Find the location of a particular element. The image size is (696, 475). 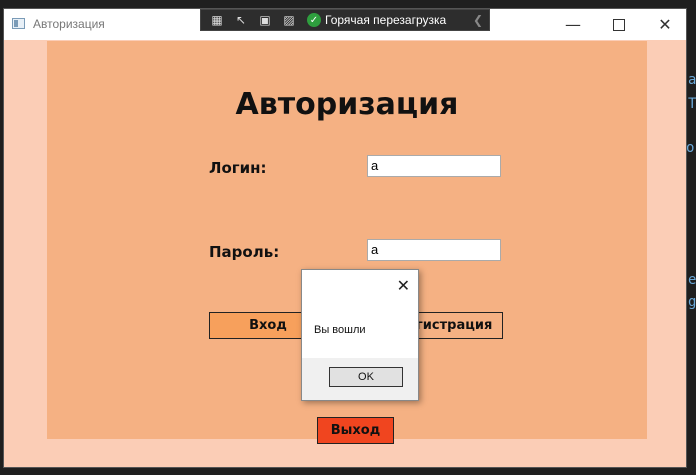

ide-fragment: o is located at coordinates (690, 148).